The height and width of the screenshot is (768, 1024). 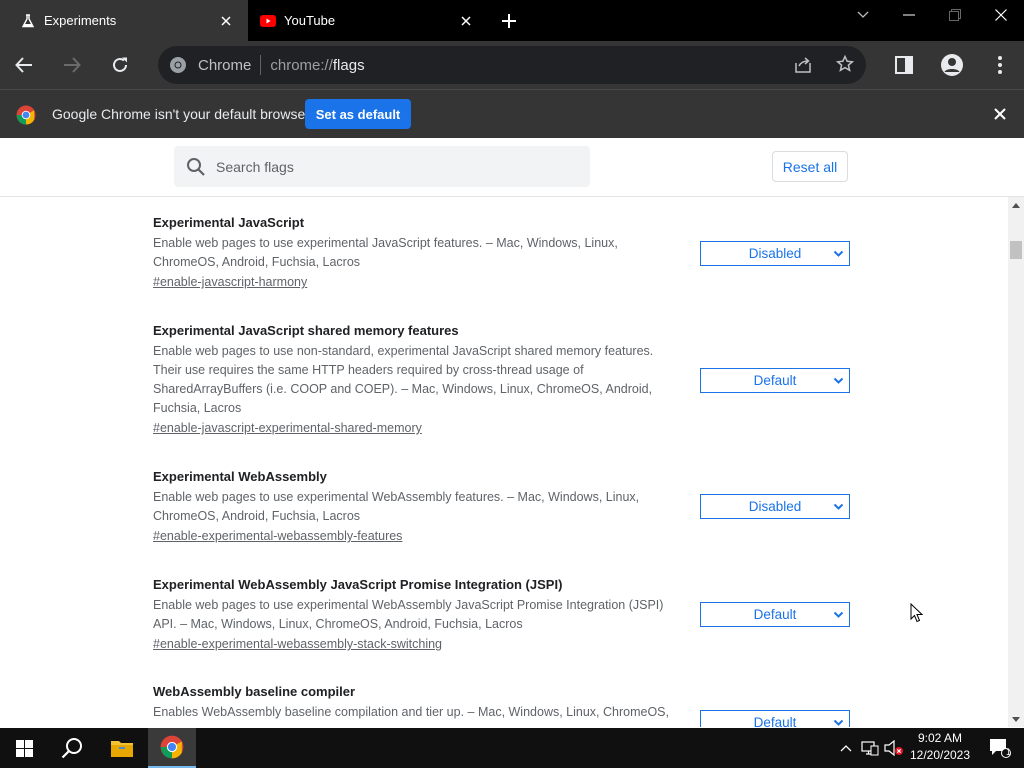 I want to click on show-hidden-icons-button, so click(x=846, y=748).